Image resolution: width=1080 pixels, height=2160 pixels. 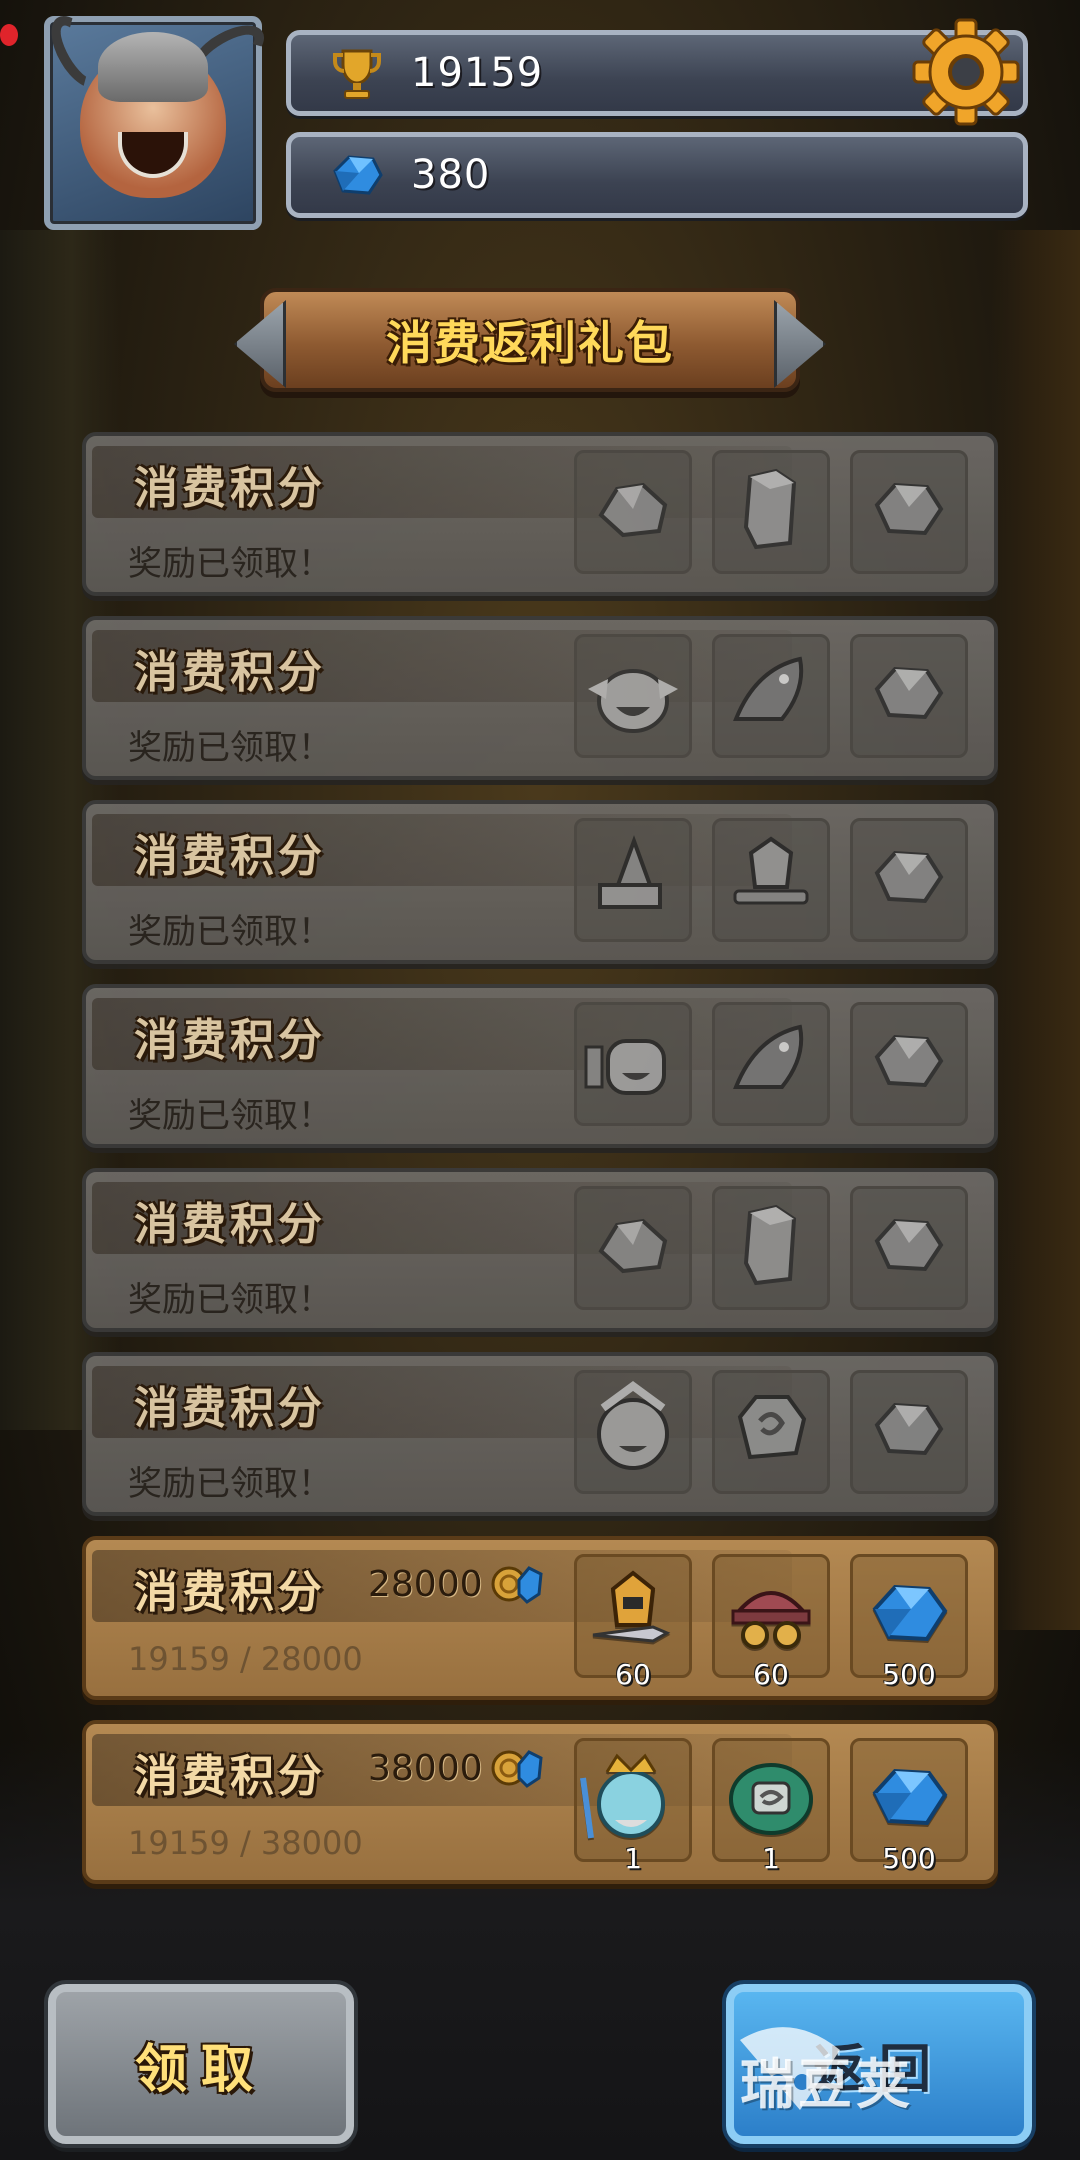 I want to click on robot-pet-icon, so click(x=633, y=1064).